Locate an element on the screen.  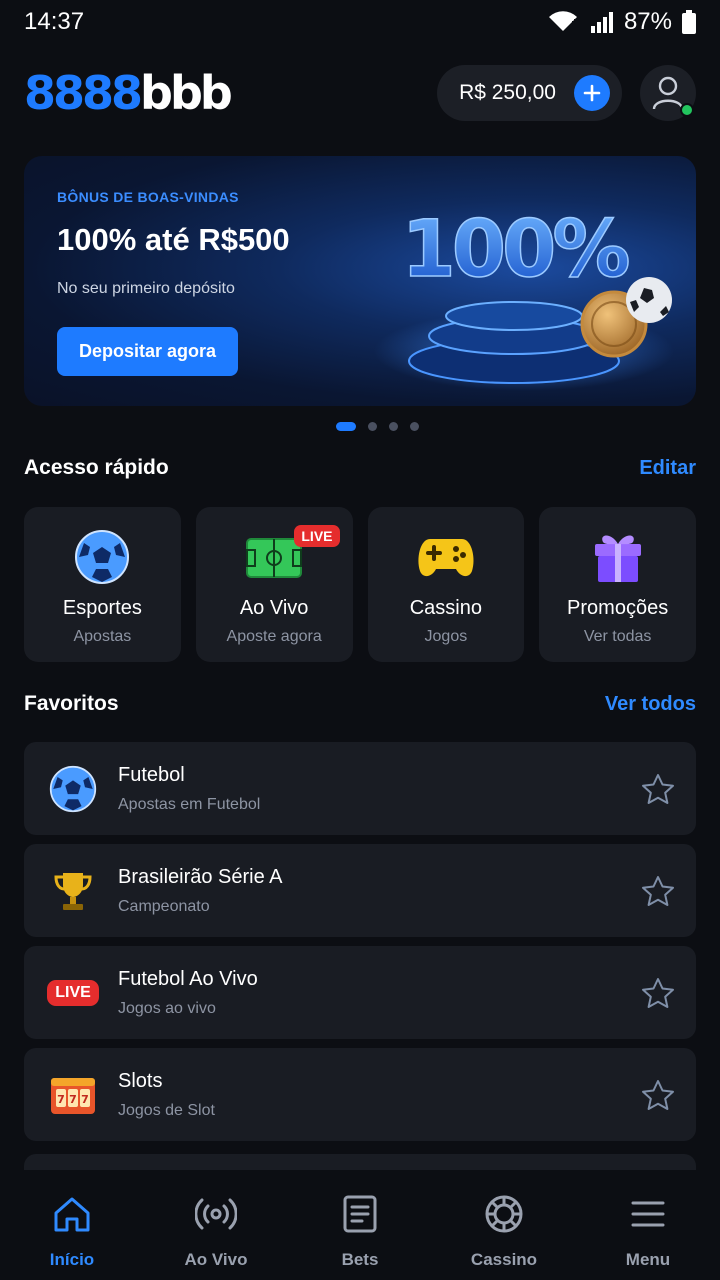
quick-card-ao-vivo: LIVE Ao Vivo Aposte agora is located at coordinates (274, 584).